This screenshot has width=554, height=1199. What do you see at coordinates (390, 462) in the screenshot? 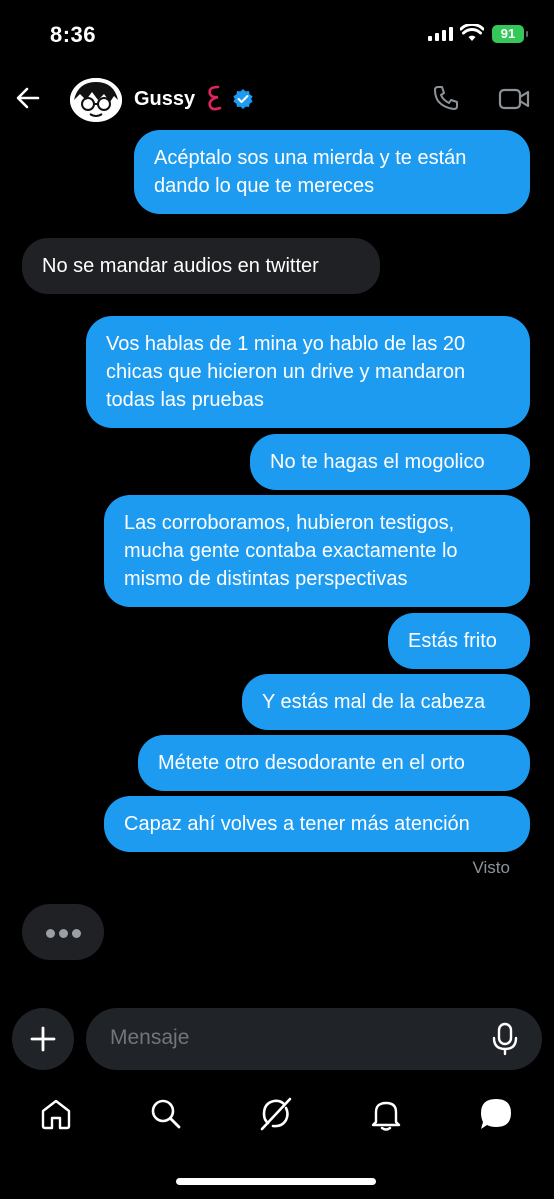
I see `message-bubble-outgoing: No te hagas el mogolico` at bounding box center [390, 462].